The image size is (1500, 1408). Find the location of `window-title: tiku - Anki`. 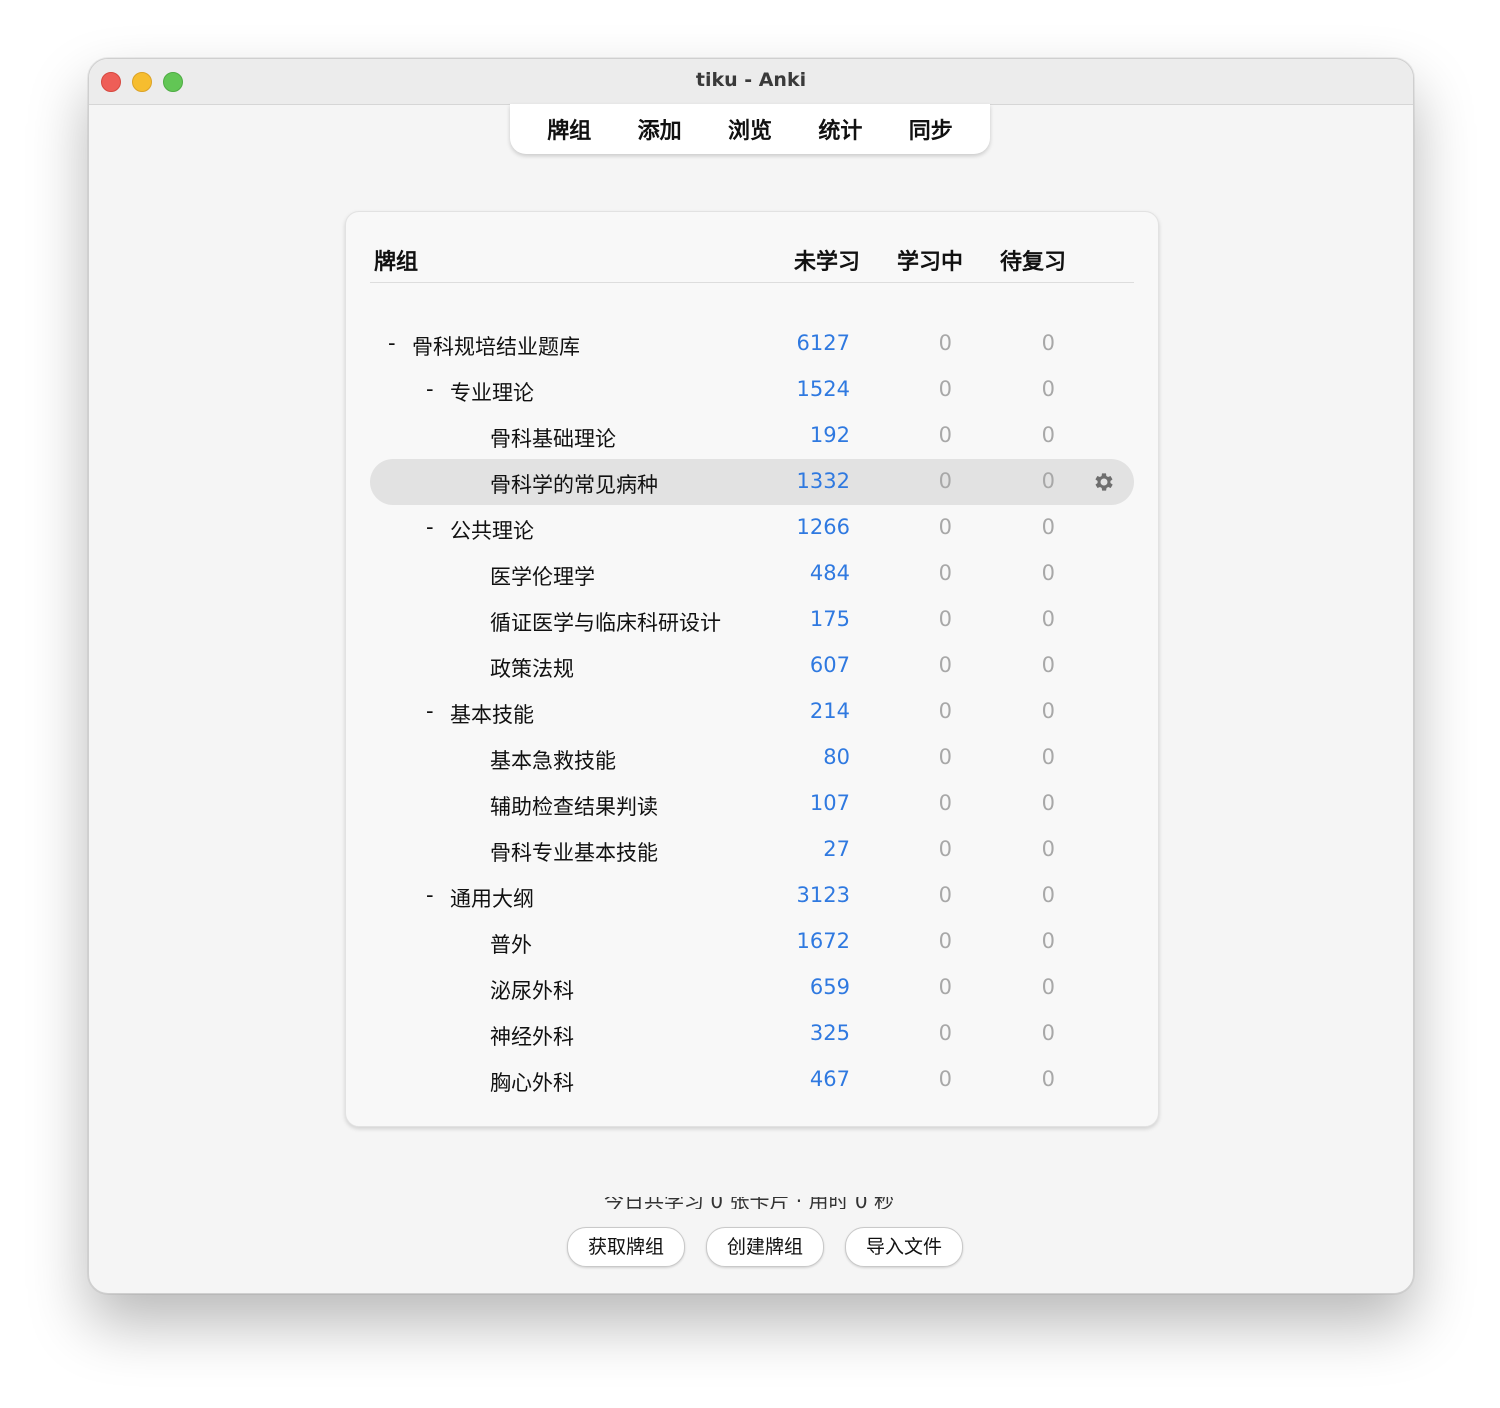

window-title: tiku - Anki is located at coordinates (751, 80).